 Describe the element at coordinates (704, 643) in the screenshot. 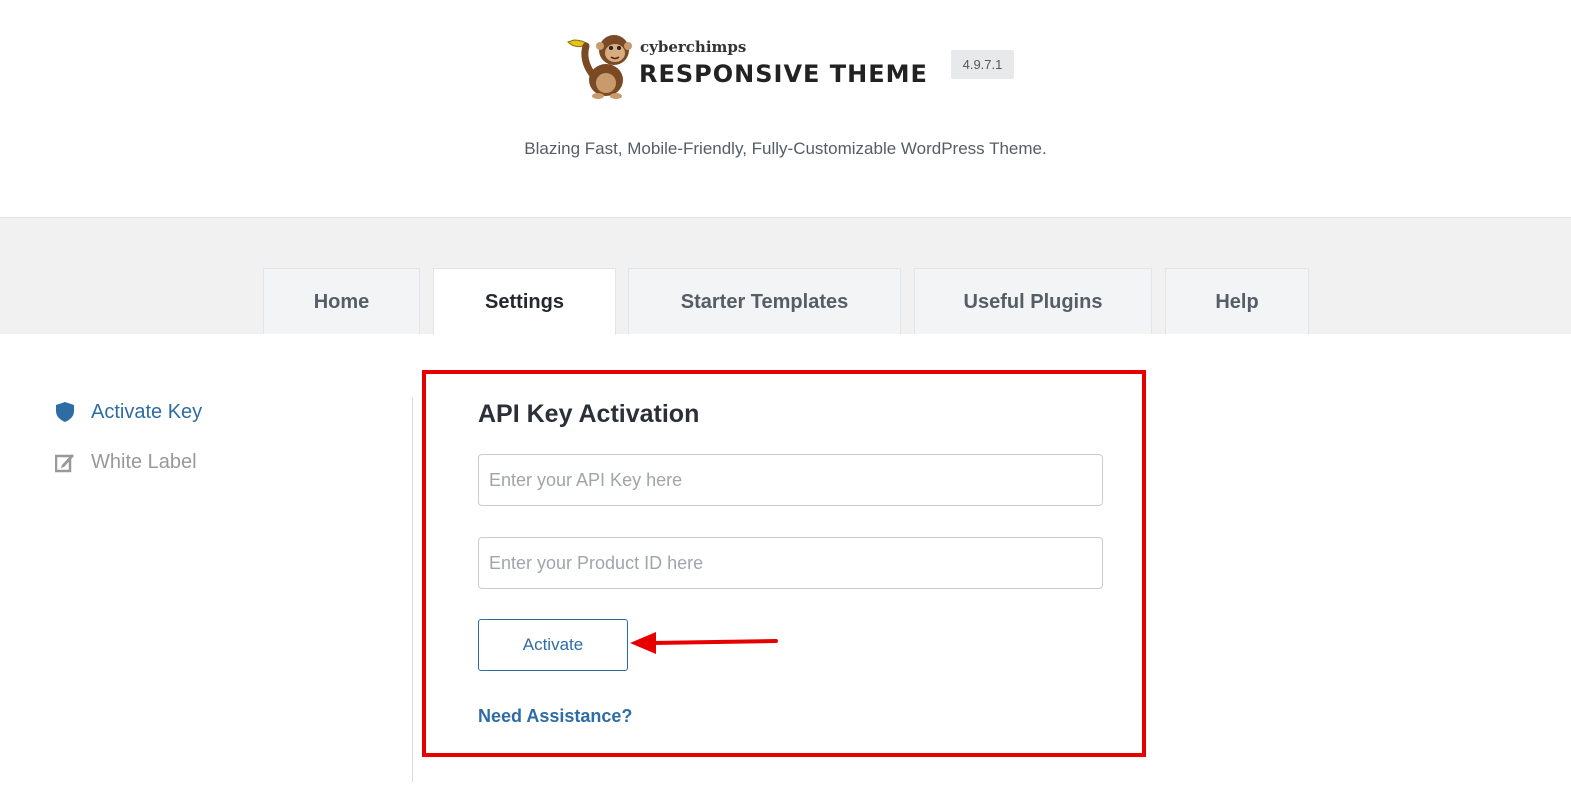

I see `arrow-annotation-icon` at that location.